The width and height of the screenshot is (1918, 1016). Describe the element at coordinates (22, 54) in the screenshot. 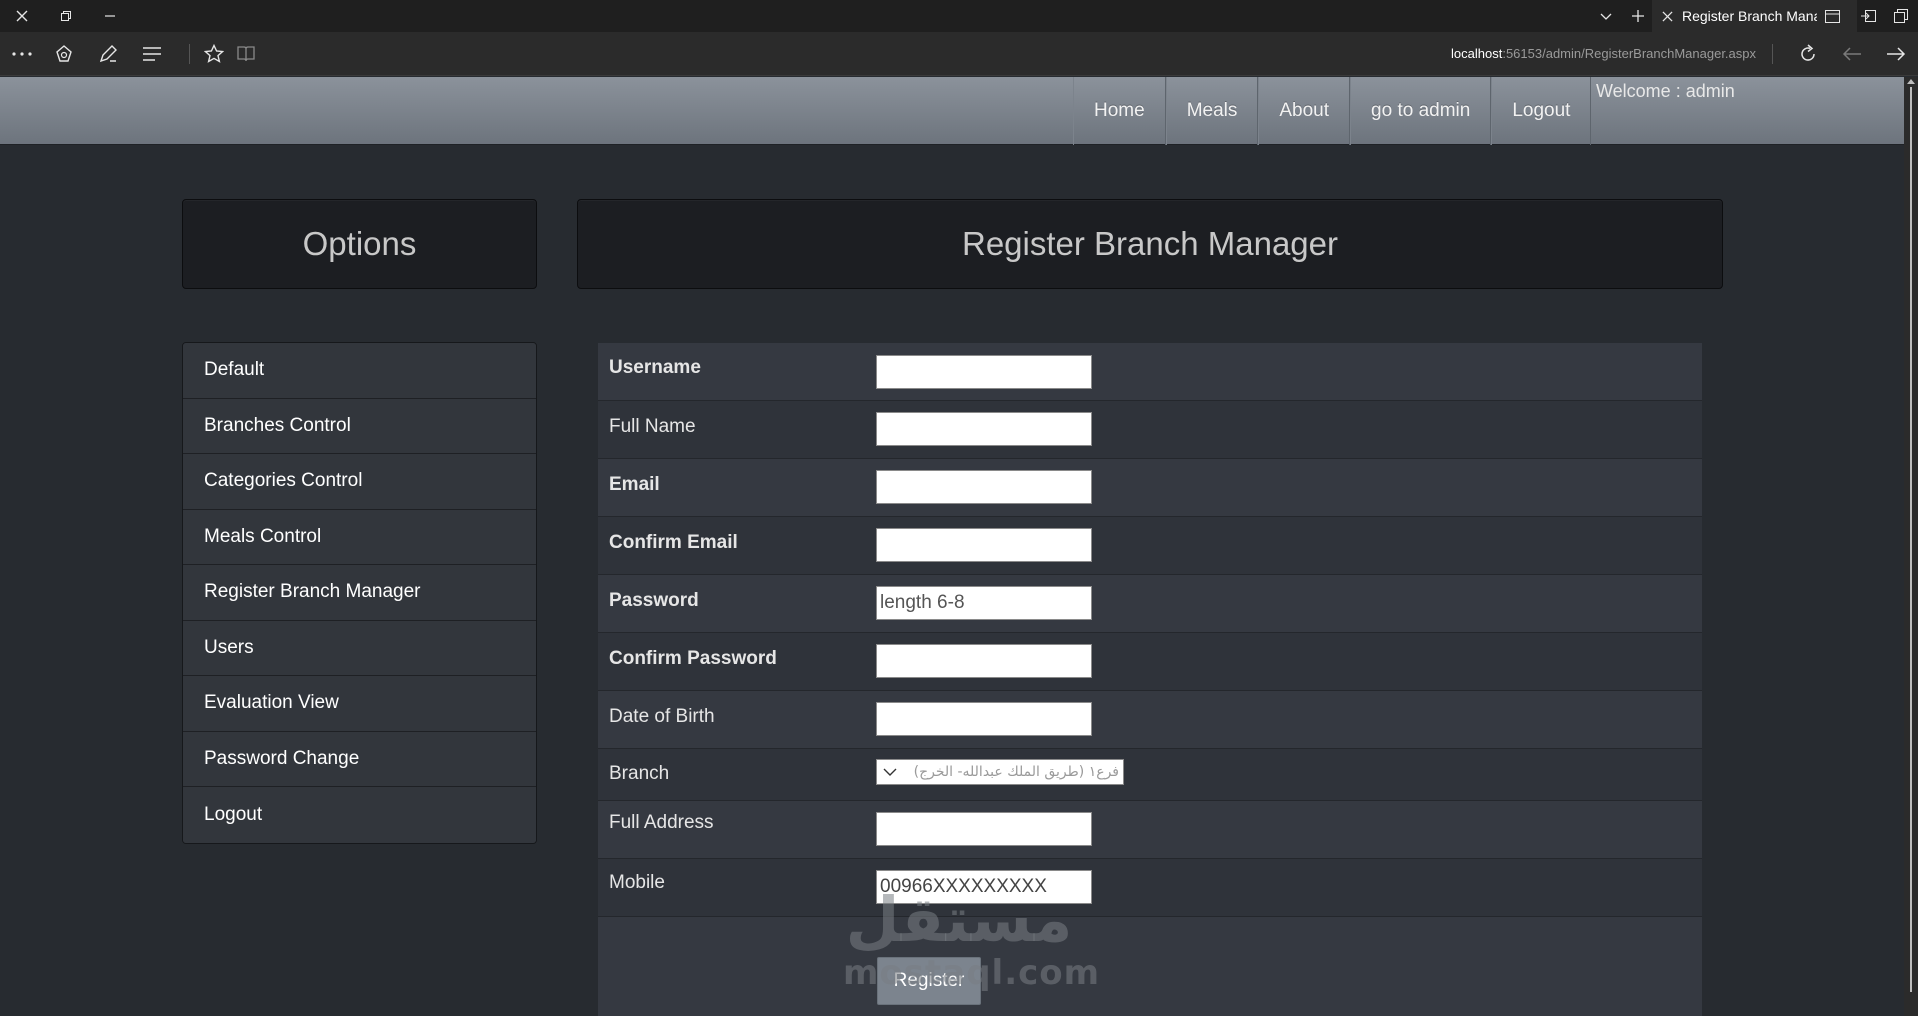

I see `more-options-icon` at that location.